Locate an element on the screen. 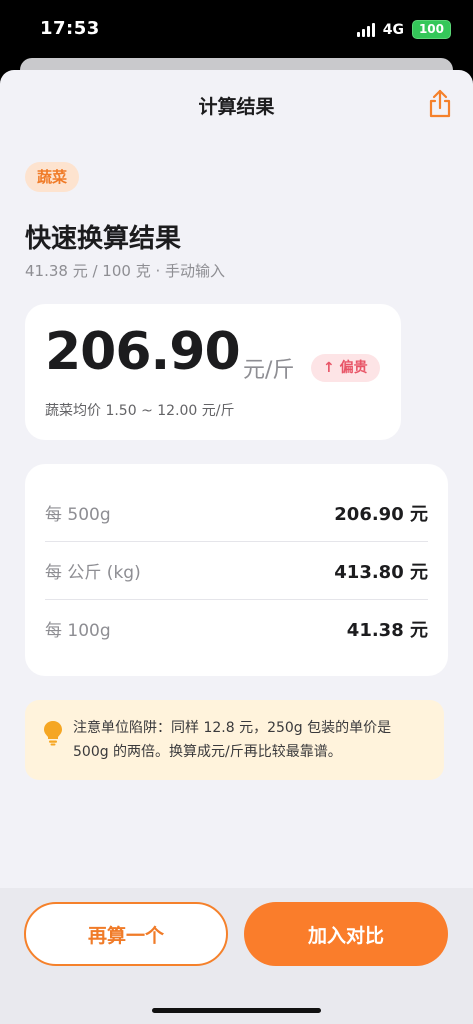 The height and width of the screenshot is (1024, 473). unit-value: 413.80 元 is located at coordinates (381, 572).